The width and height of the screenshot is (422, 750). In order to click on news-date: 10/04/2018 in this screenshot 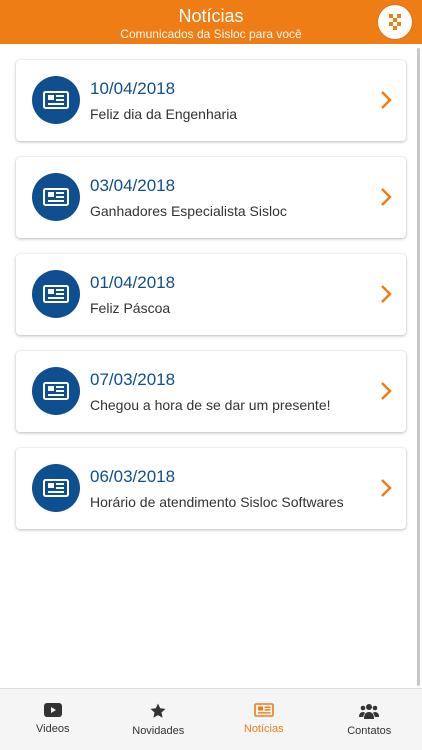, I will do `click(133, 88)`.